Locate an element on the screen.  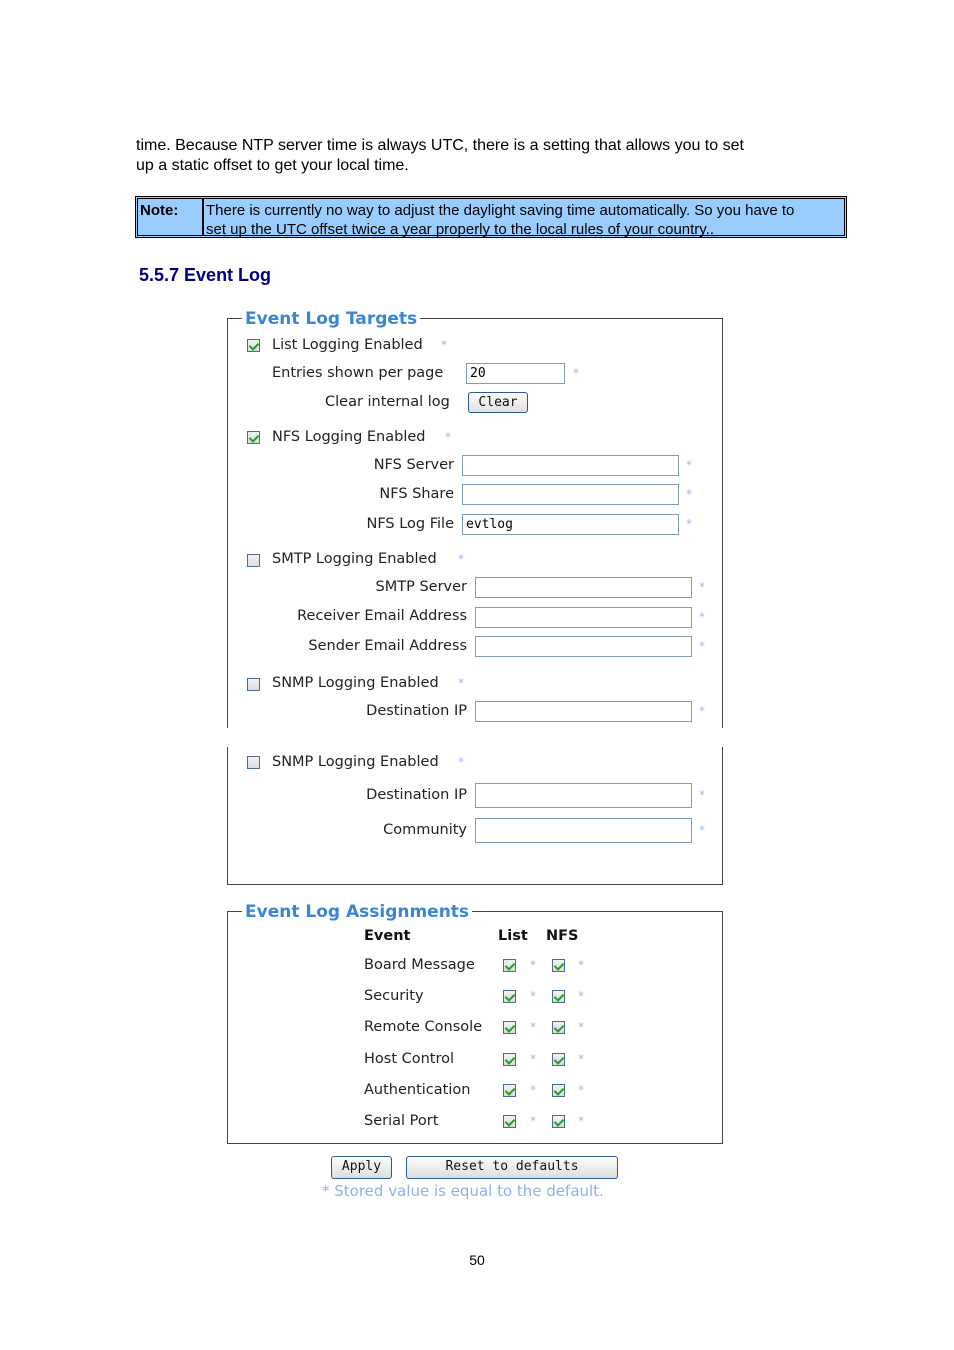
targets-legend: Event Log Targets is located at coordinates (331, 319).